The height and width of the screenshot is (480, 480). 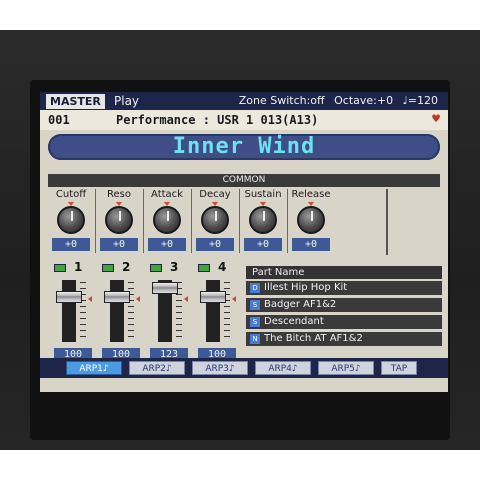 I want to click on part-number: 3, so click(x=174, y=267).